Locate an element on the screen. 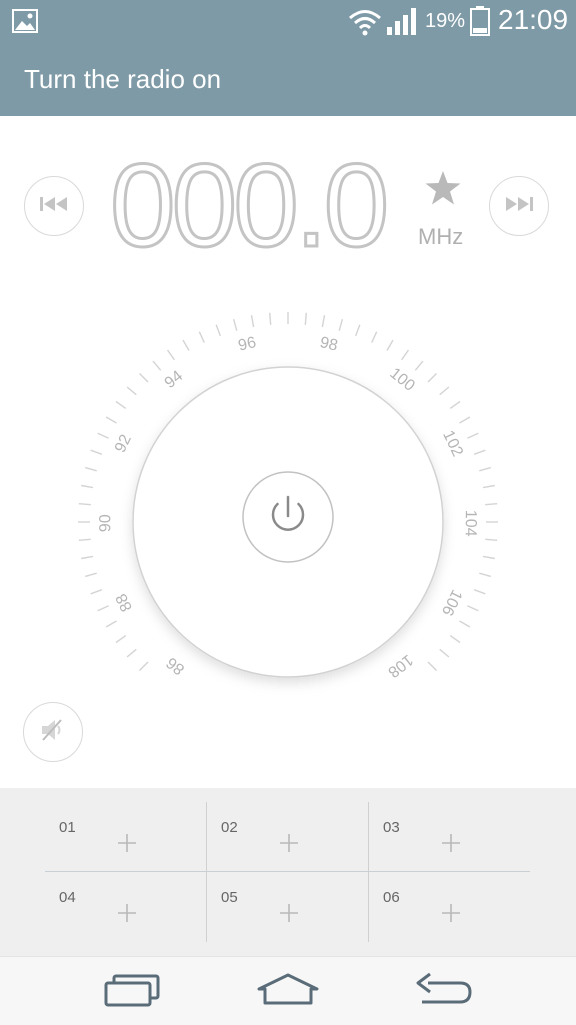 The width and height of the screenshot is (576, 1025). frequency-unit: MHz is located at coordinates (441, 236).